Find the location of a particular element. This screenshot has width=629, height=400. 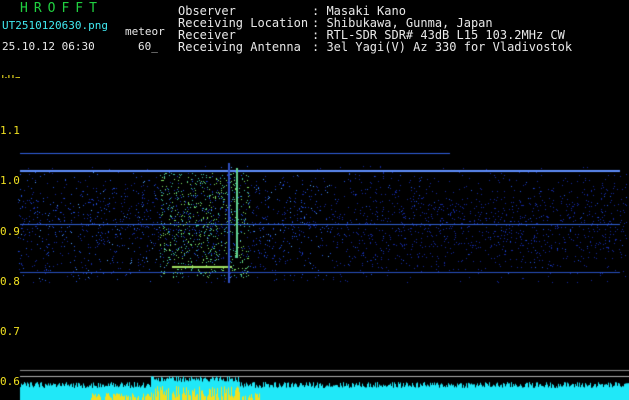

y-tick-label: 1.0 is located at coordinates (10, 180).